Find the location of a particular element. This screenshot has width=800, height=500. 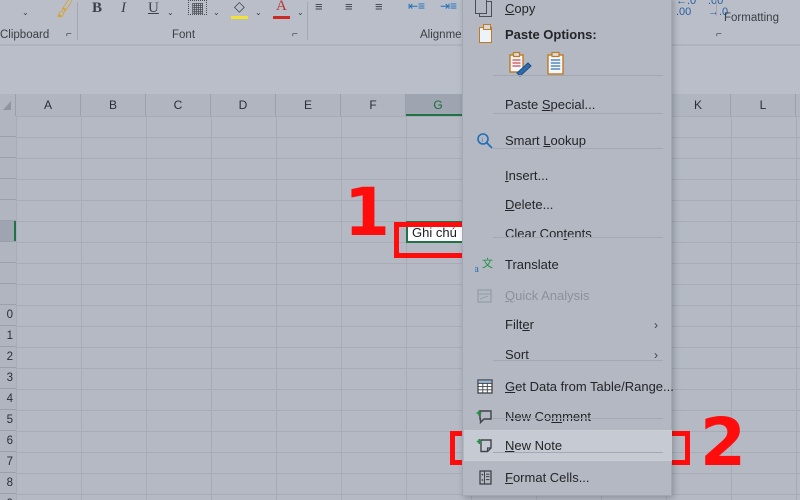

number-dialog-launcher: ⌐ is located at coordinates (721, 34).